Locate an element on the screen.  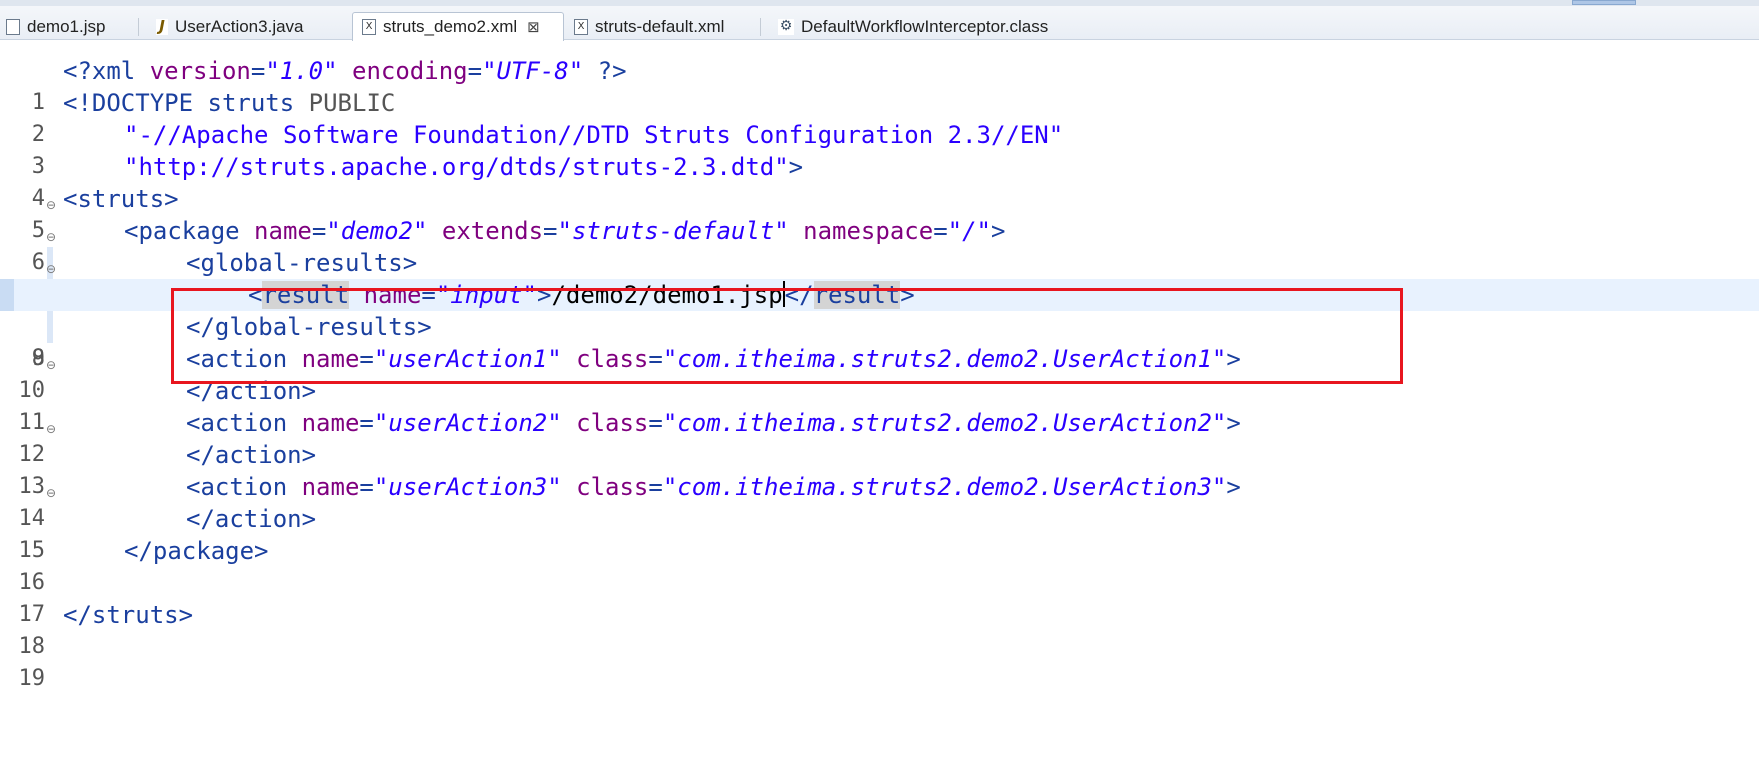
code-text: <?xml version="1.0" encoding="UTF-8" ?> is located at coordinates (345, 71).